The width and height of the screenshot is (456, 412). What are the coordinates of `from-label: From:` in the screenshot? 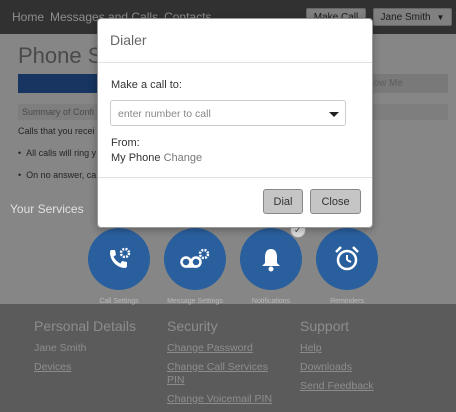 It's located at (125, 143).